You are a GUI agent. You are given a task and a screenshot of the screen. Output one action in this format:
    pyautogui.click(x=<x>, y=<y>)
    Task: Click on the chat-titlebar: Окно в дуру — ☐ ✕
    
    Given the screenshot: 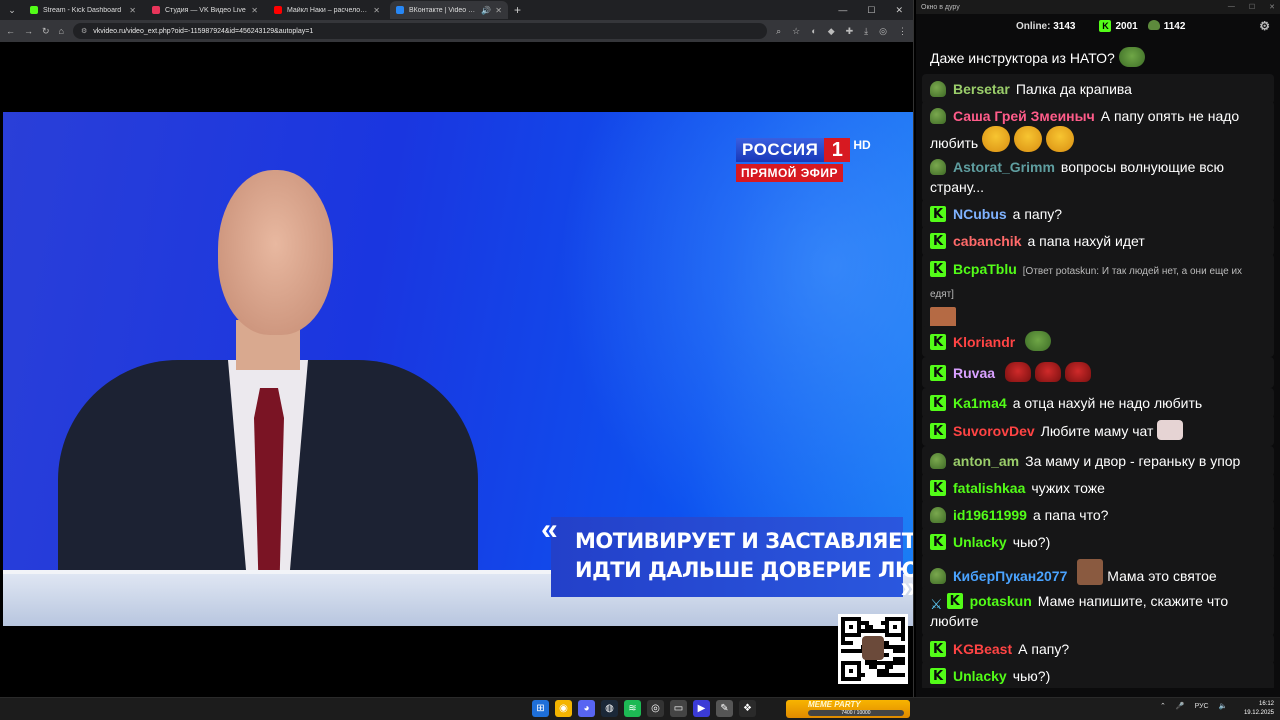 What is the action you would take?
    pyautogui.click(x=1098, y=7)
    